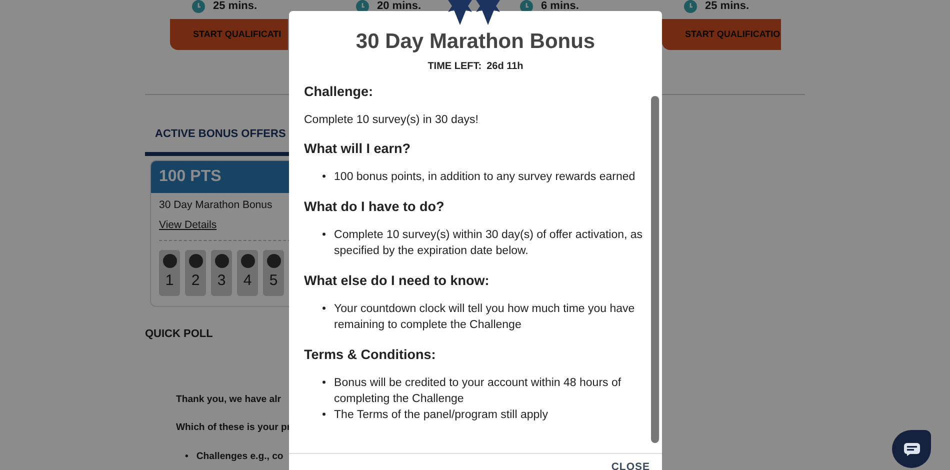  Describe the element at coordinates (441, 416) in the screenshot. I see `list-item: The Terms of the panel/program still apply` at that location.